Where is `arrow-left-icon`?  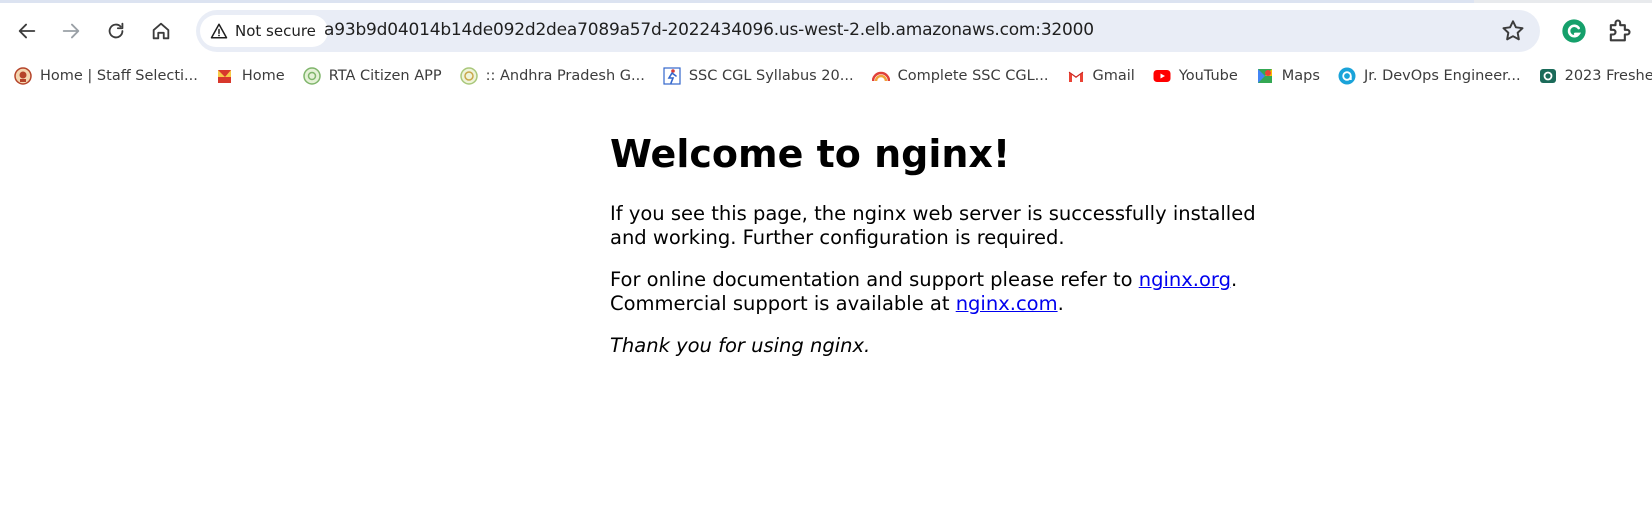
arrow-left-icon is located at coordinates (27, 31).